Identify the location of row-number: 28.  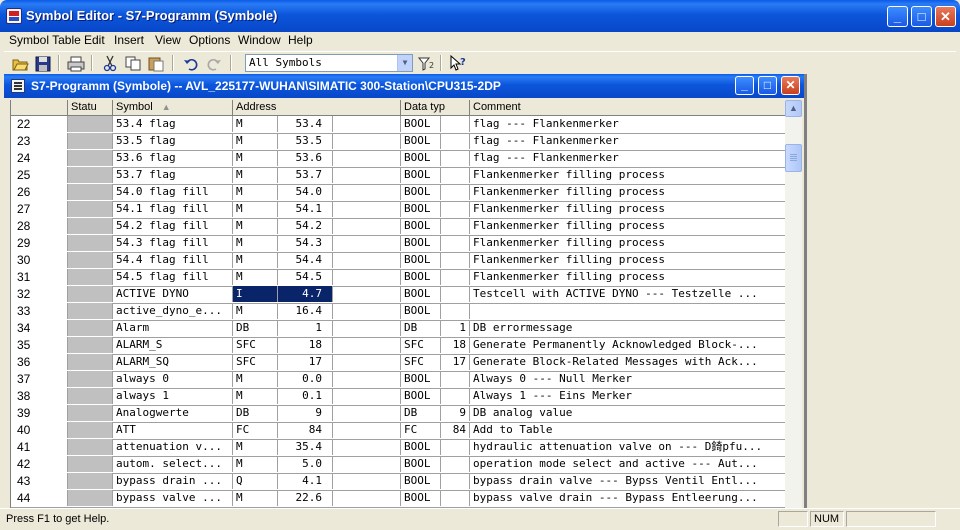
(39, 226).